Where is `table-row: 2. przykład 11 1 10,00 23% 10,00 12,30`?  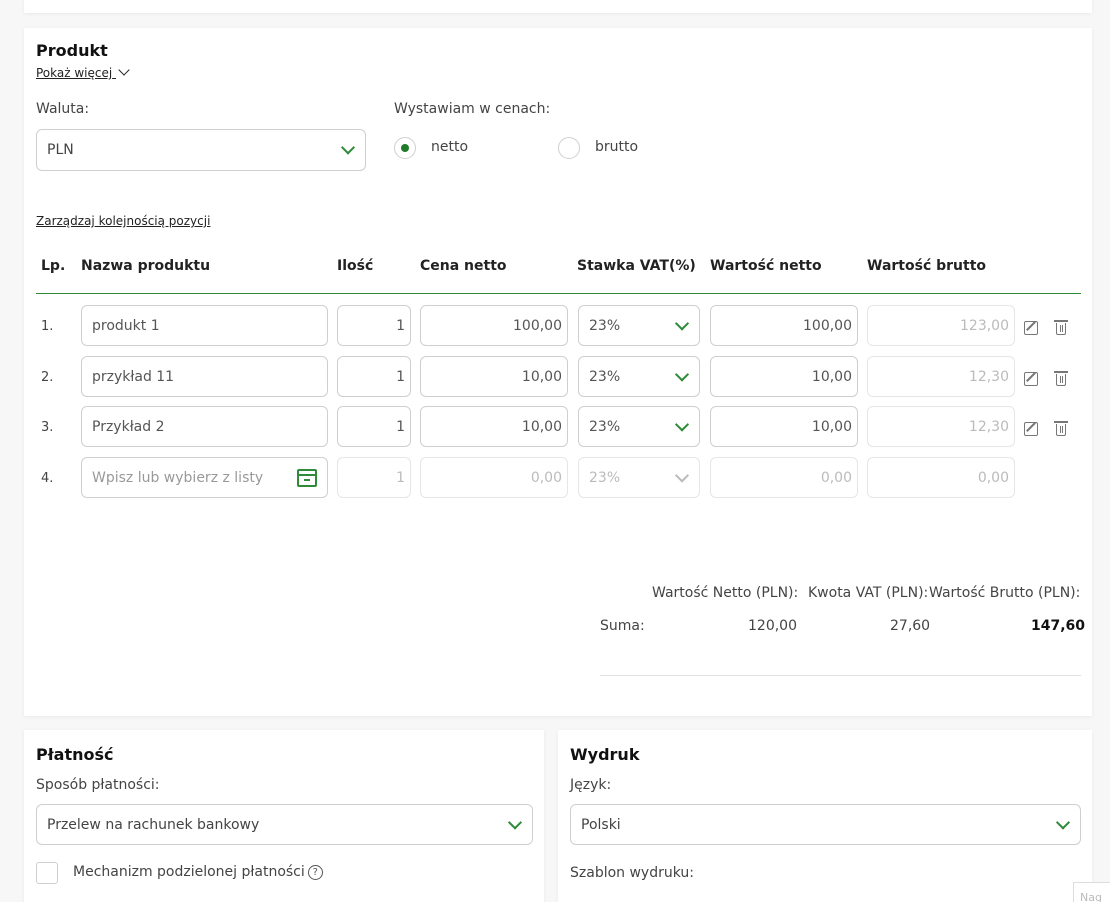
table-row: 2. przykład 11 1 10,00 23% 10,00 12,30 is located at coordinates (558, 377).